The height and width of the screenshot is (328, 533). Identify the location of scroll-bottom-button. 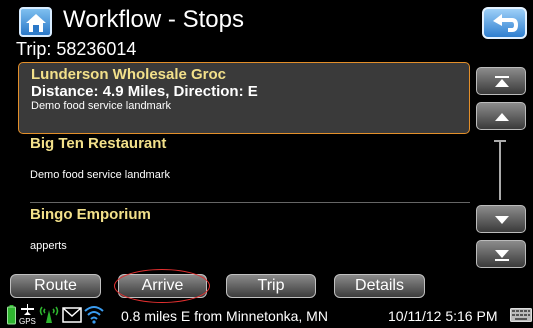
(501, 254).